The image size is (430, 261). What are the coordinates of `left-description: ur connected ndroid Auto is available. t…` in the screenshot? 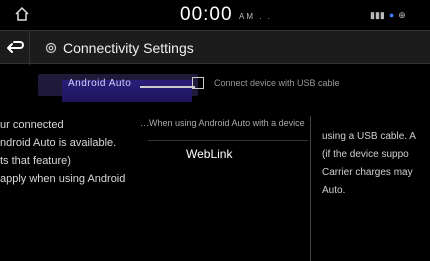 It's located at (70, 161).